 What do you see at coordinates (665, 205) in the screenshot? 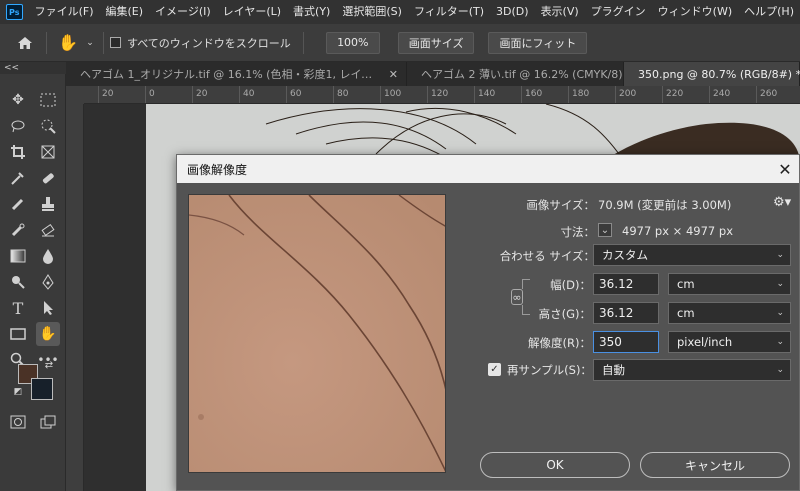
I see `image-size-value: 70.9M (変更前は 3.00M)` at bounding box center [665, 205].